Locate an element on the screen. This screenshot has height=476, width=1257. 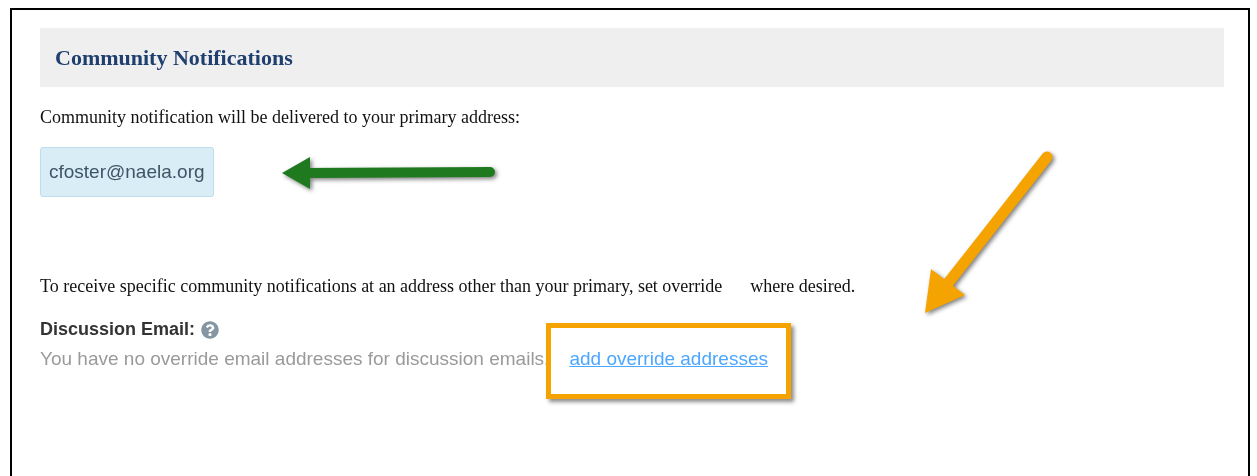
discussion-label: Discussion Email: is located at coordinates (118, 329).